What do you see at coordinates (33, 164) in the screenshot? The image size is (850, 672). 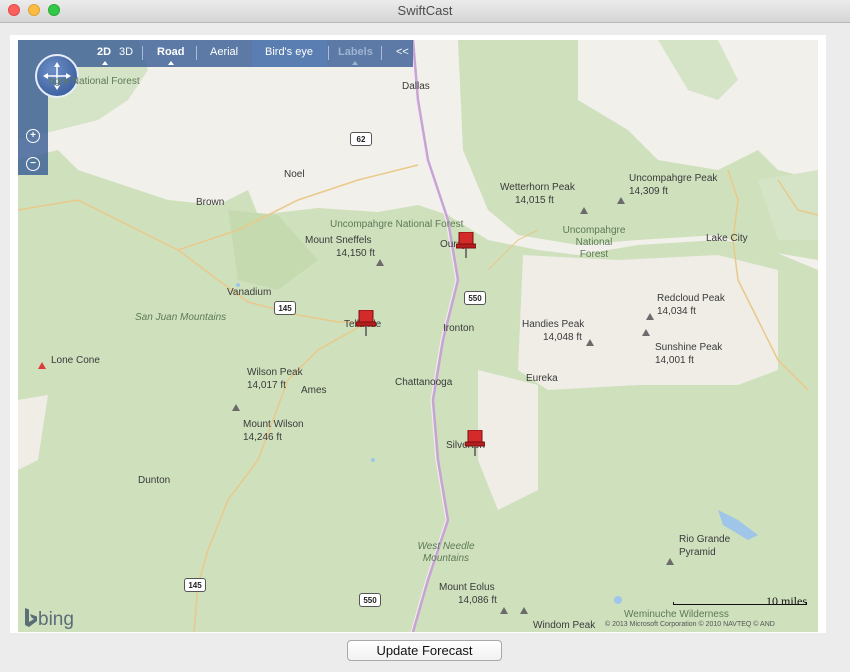 I see `zoom-out-icon: −` at bounding box center [33, 164].